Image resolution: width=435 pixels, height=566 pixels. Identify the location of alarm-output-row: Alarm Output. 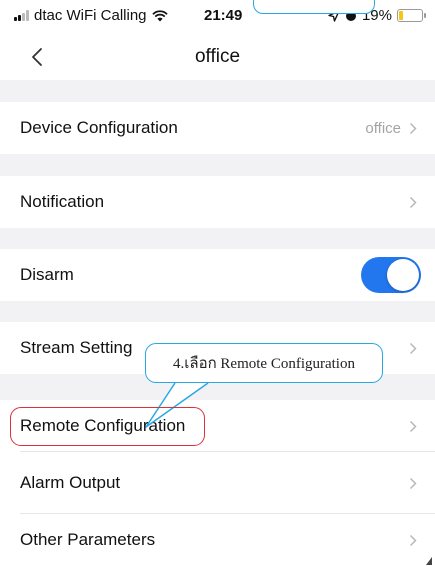
(217, 483).